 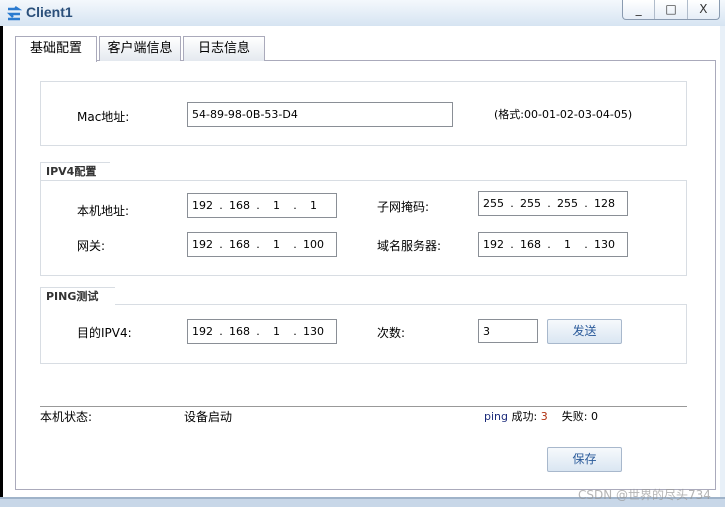 What do you see at coordinates (362, 13) in the screenshot?
I see `title-bar` at bounding box center [362, 13].